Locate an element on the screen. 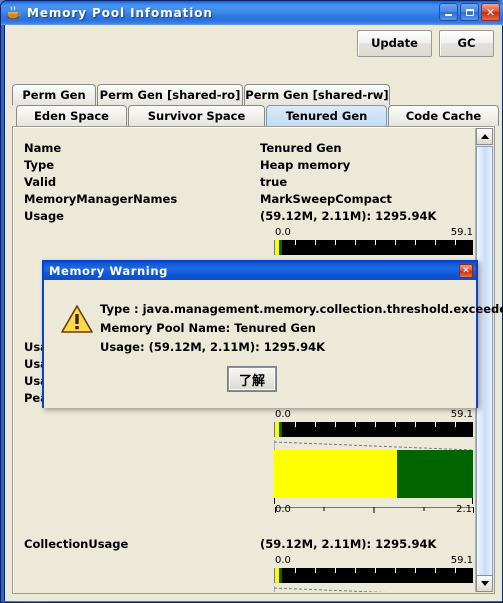  peak-usage-meter-max-bar is located at coordinates (373, 429).